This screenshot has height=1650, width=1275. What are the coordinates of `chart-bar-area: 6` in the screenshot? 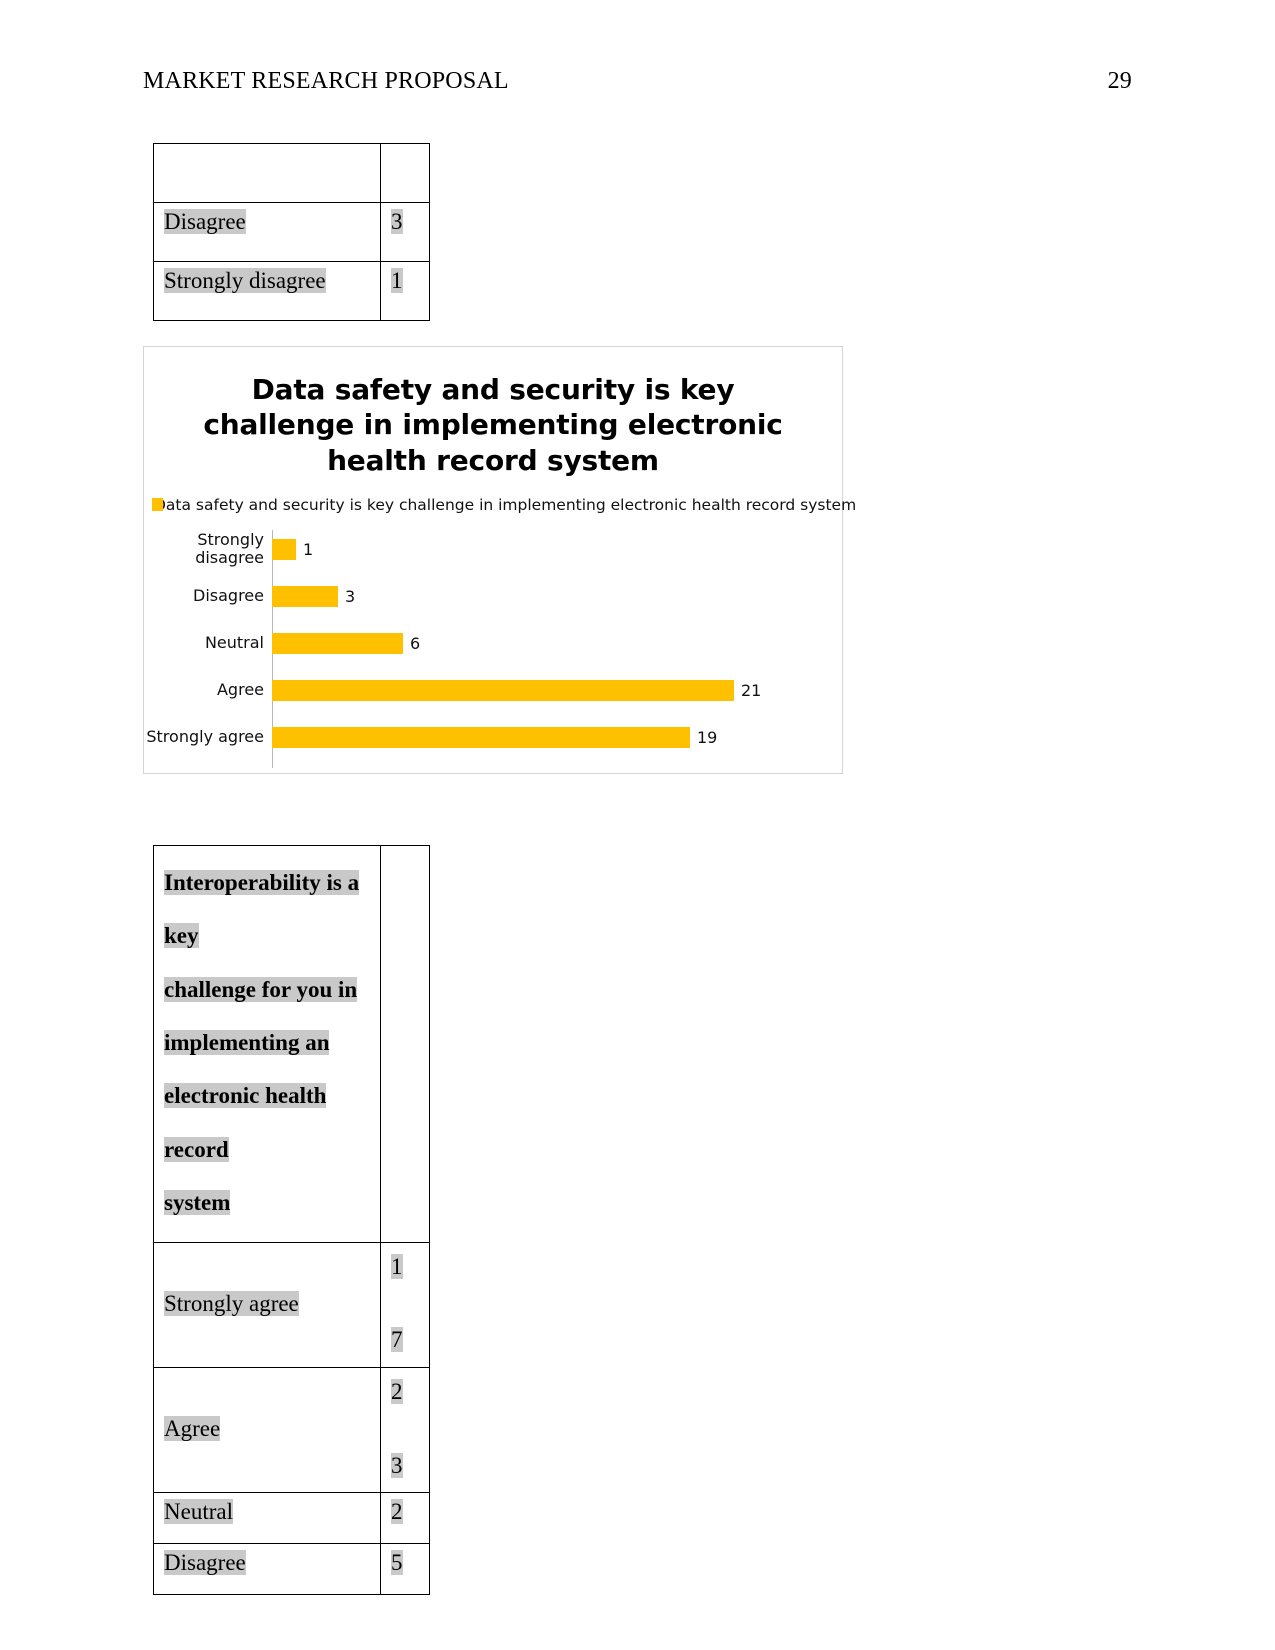 It's located at (555, 643).